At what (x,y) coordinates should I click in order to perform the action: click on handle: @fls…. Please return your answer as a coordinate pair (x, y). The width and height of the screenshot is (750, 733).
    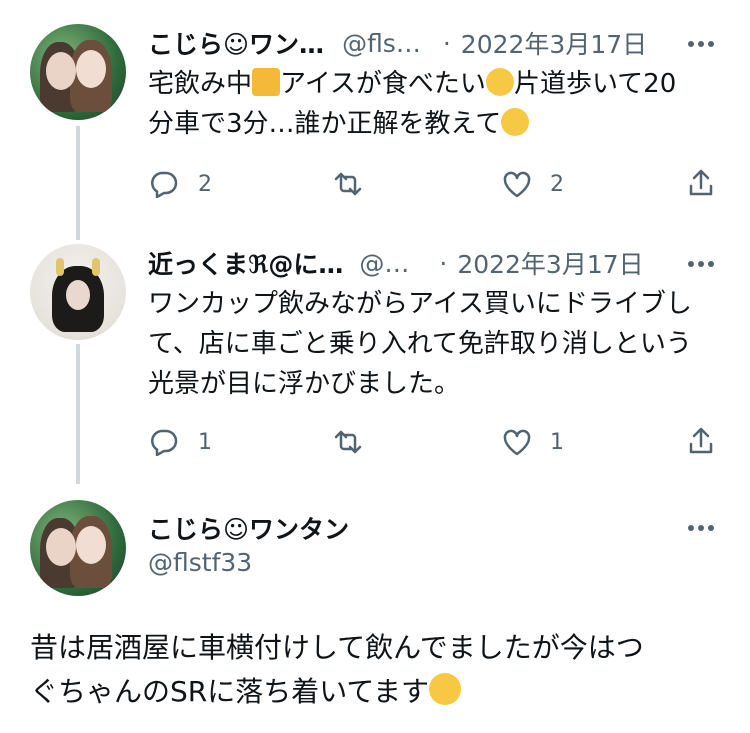
    Looking at the image, I should click on (381, 43).